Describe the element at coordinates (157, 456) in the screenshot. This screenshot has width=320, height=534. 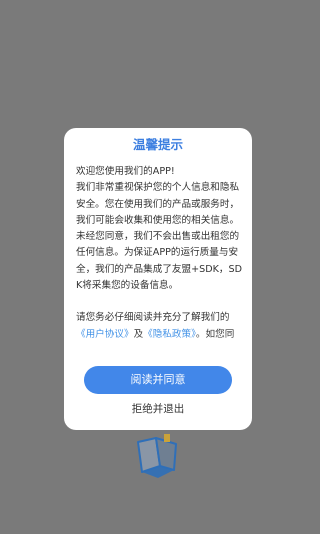
I see `book-icon` at that location.